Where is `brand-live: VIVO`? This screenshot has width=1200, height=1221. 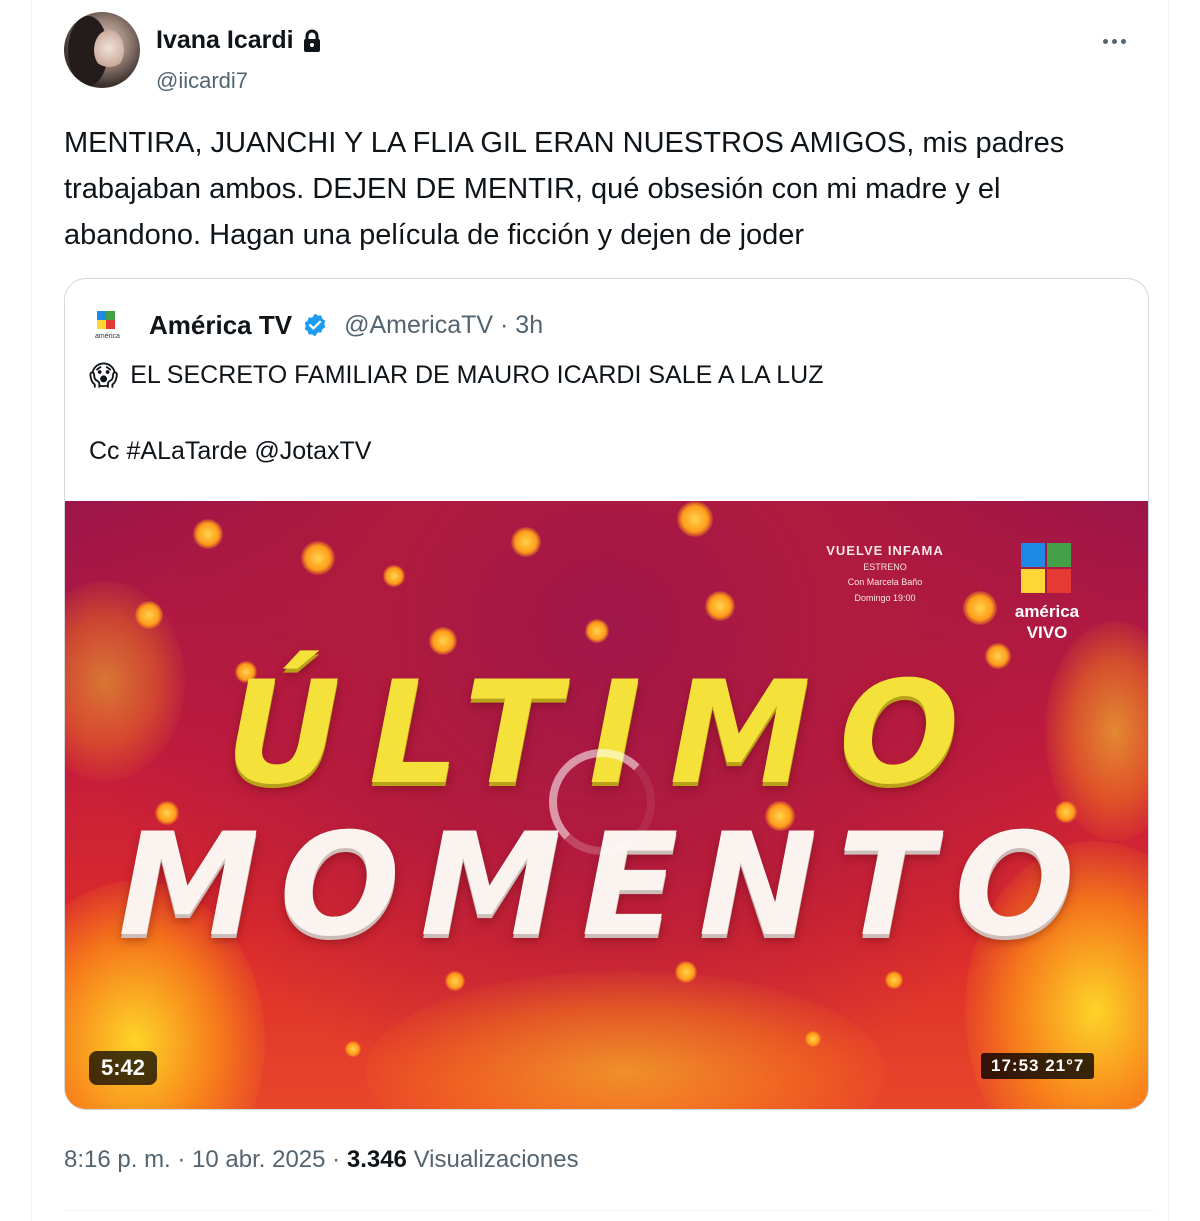 brand-live: VIVO is located at coordinates (1047, 632).